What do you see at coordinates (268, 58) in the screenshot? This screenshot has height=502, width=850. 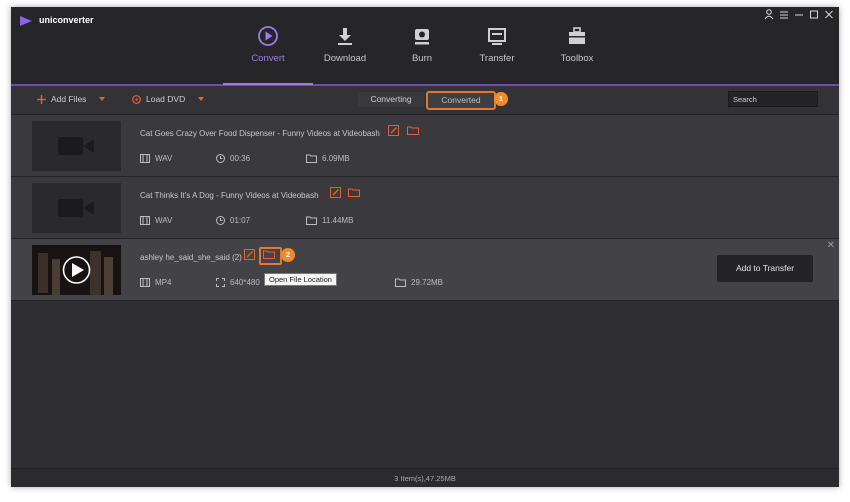 I see `nav-tab-label: Convert` at bounding box center [268, 58].